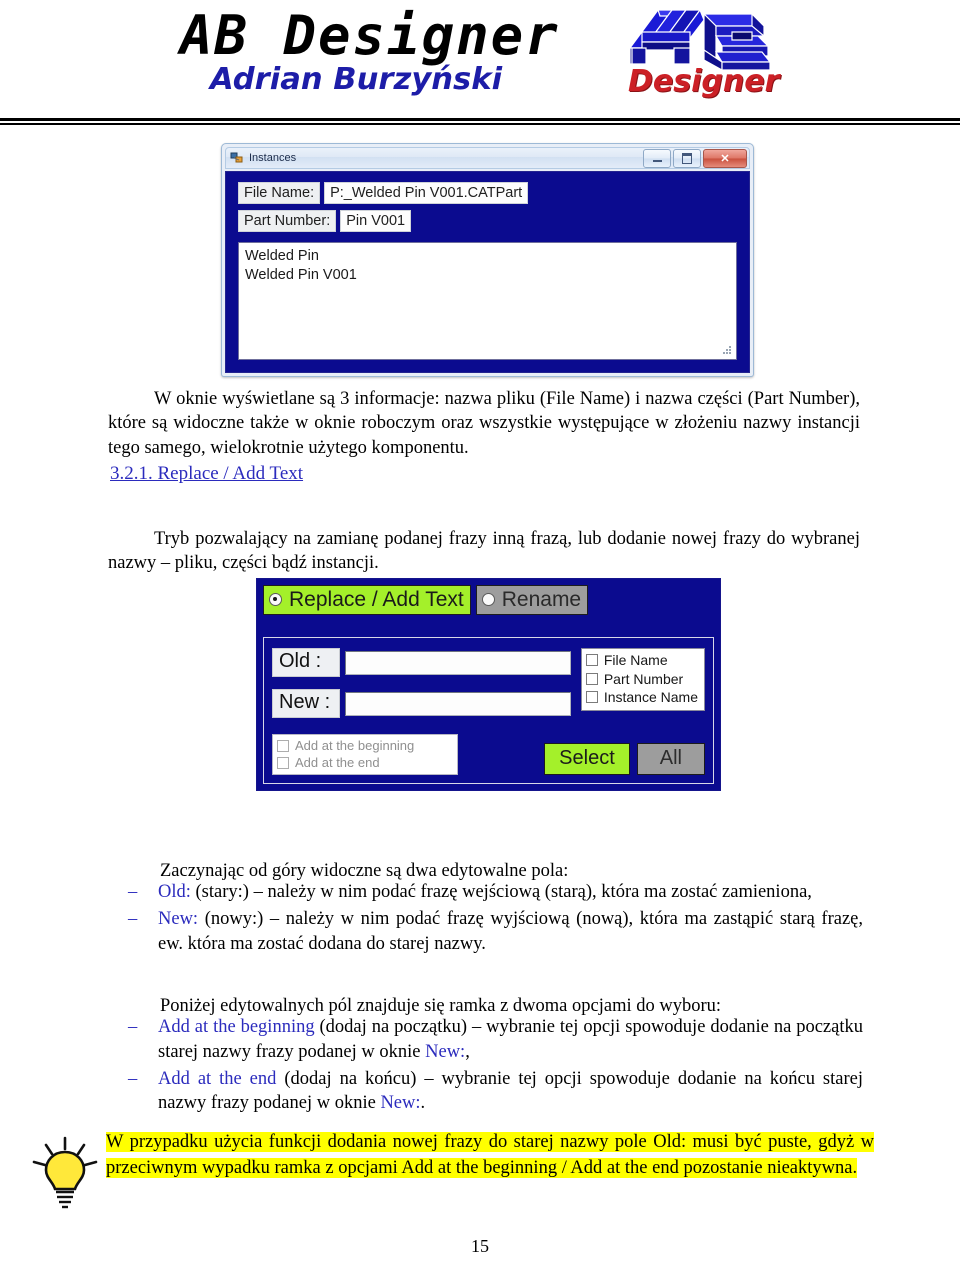  What do you see at coordinates (487, 158) in the screenshot?
I see `instances-titlebar: Instances ✕` at bounding box center [487, 158].